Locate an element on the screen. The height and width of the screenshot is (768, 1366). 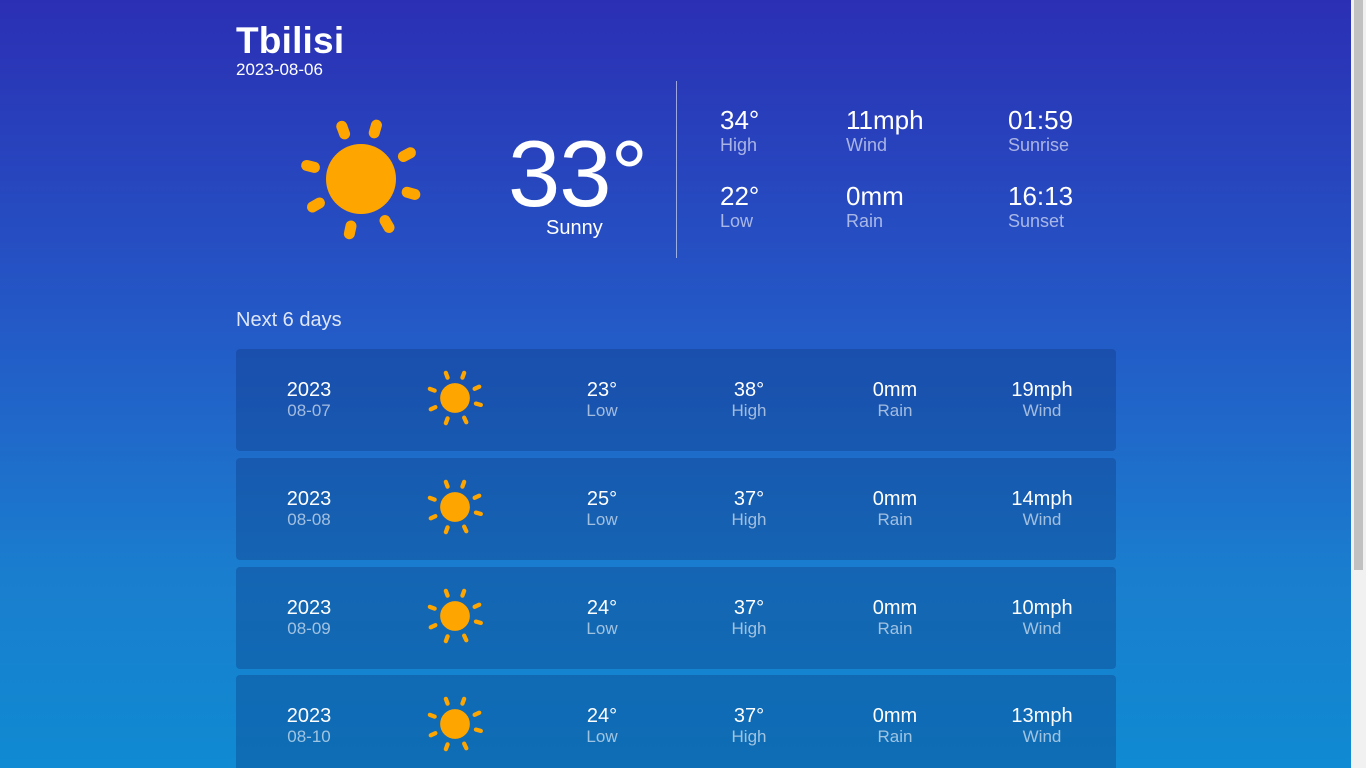
forecast-month-day: 08-08 is located at coordinates (309, 519).